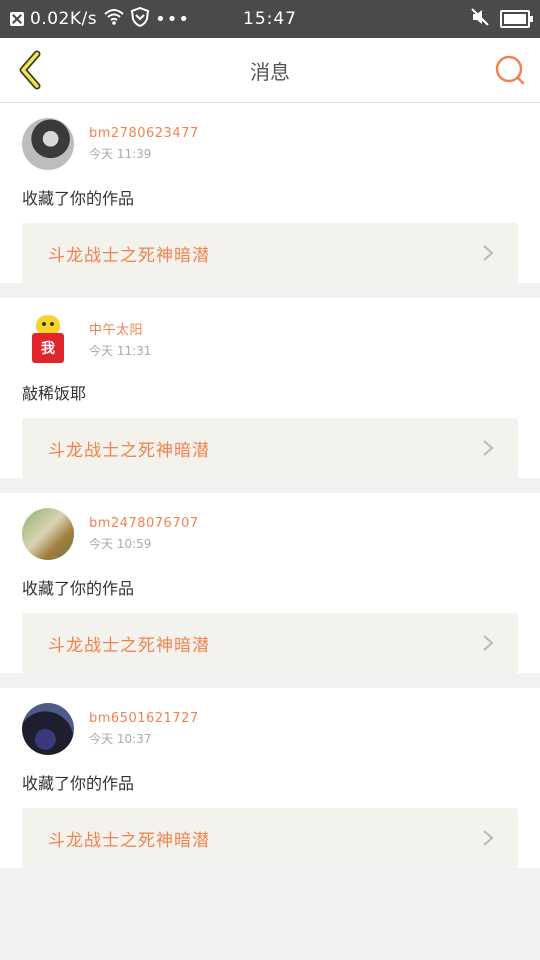 The height and width of the screenshot is (960, 540). What do you see at coordinates (48, 348) in the screenshot?
I see `avatar-text: 我` at bounding box center [48, 348].